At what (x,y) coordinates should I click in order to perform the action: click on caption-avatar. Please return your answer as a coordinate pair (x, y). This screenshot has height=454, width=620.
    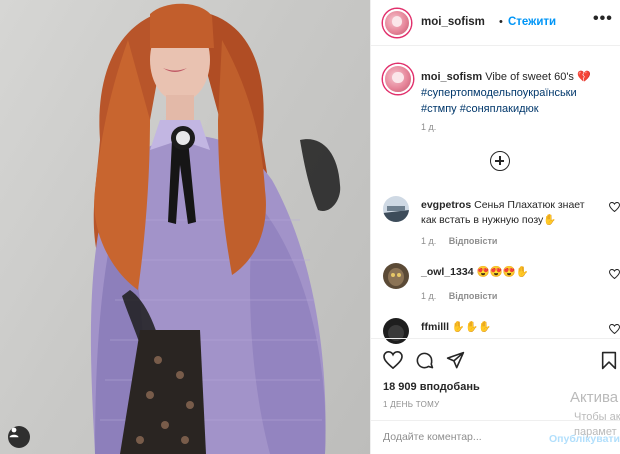
    Looking at the image, I should click on (398, 79).